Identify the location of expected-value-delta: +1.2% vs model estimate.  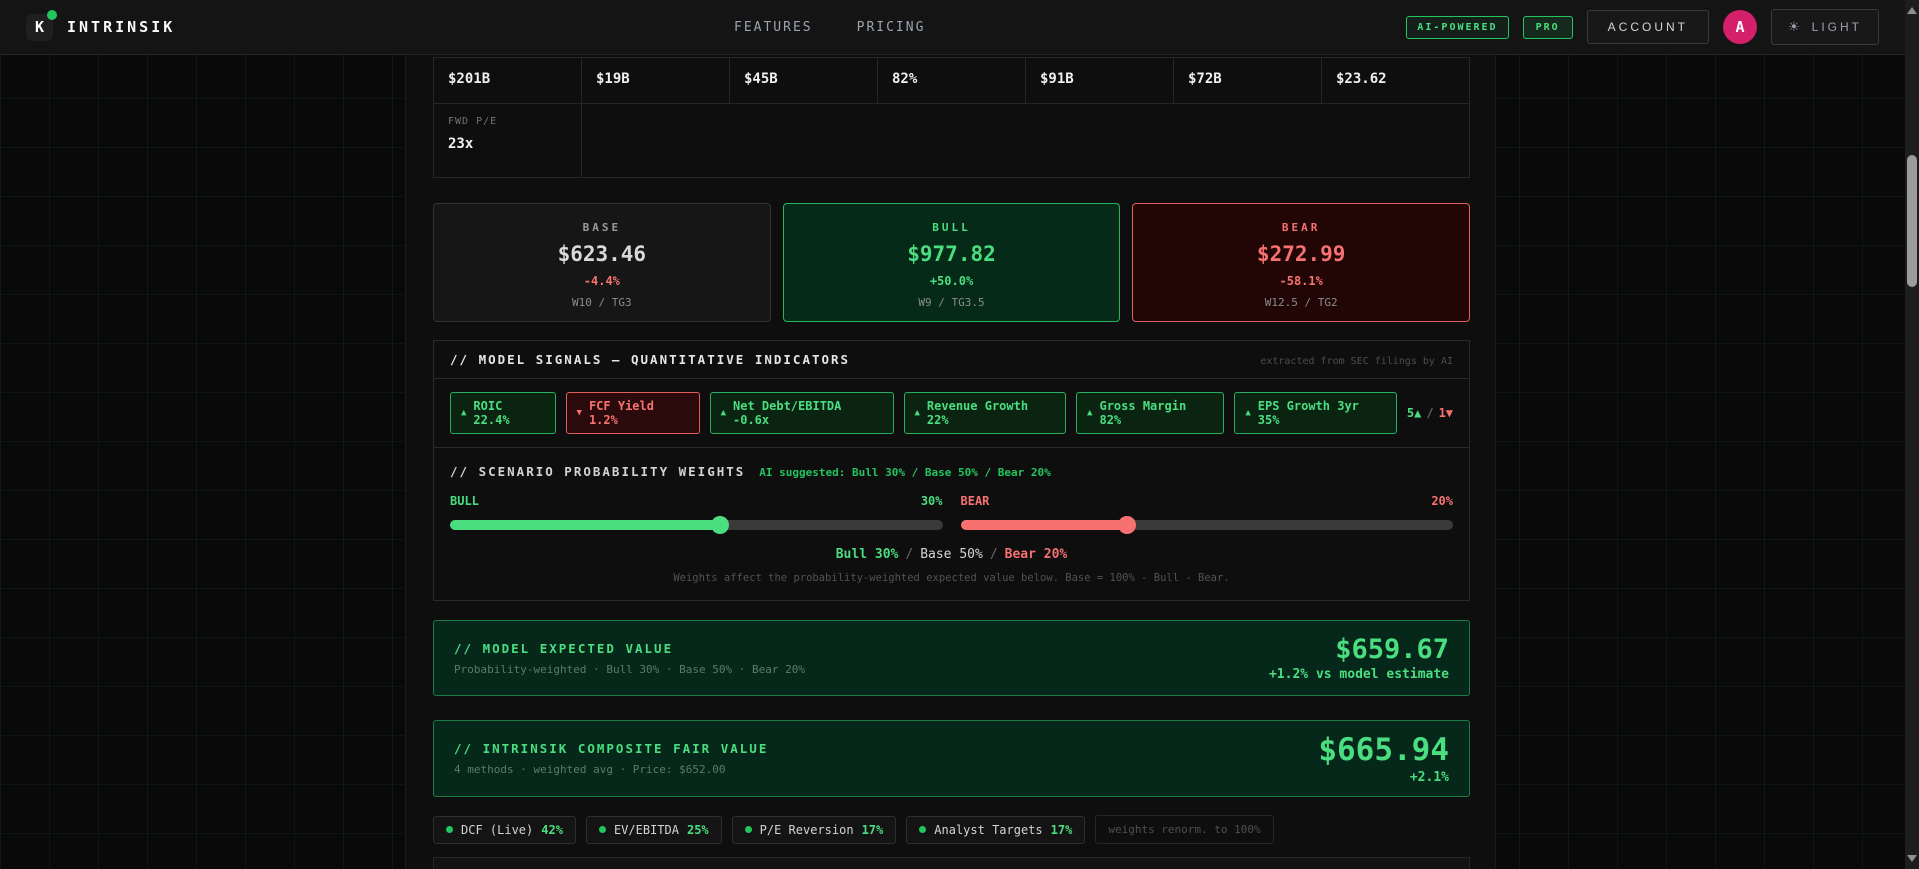
(1358, 674).